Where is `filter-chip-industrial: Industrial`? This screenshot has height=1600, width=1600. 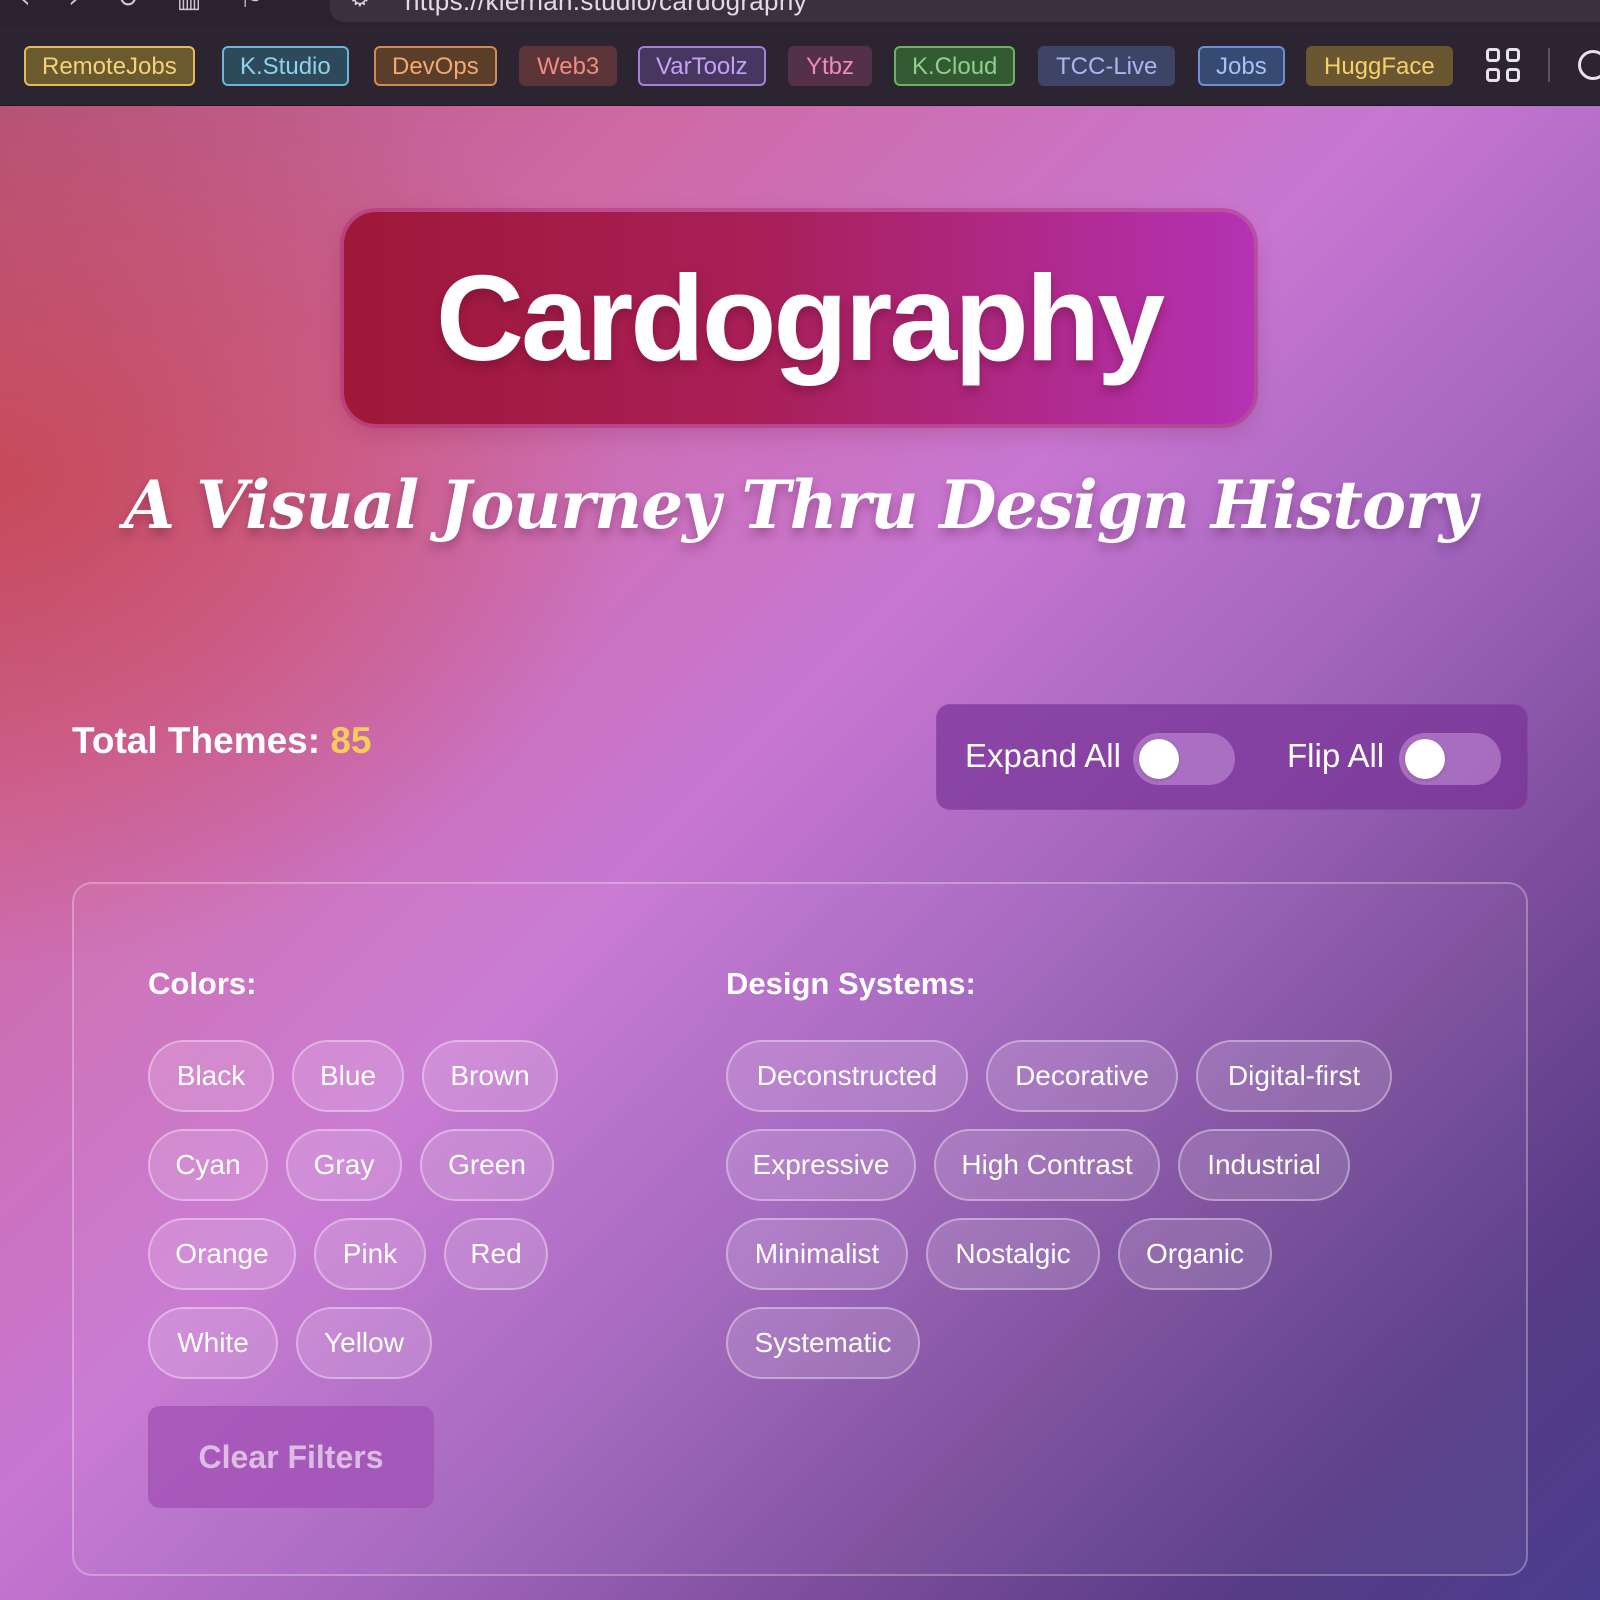
filter-chip-industrial: Industrial is located at coordinates (1264, 1165).